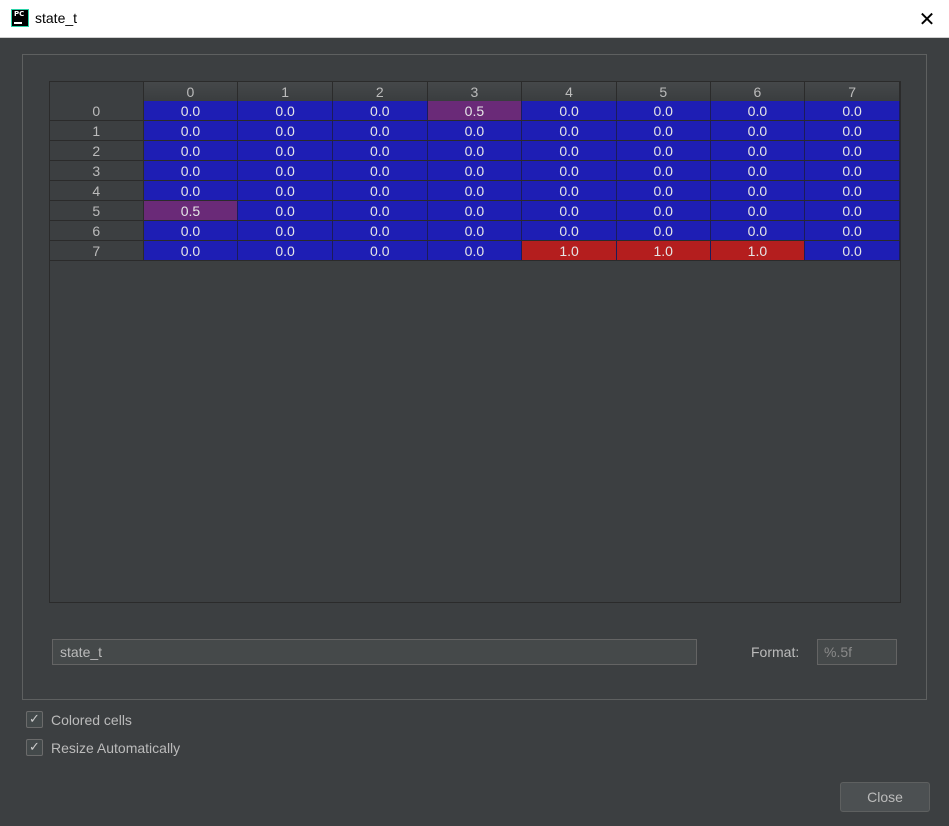 This screenshot has height=826, width=949. Describe the element at coordinates (115, 748) in the screenshot. I see `resize-automatically-label: Resize Automatically` at that location.